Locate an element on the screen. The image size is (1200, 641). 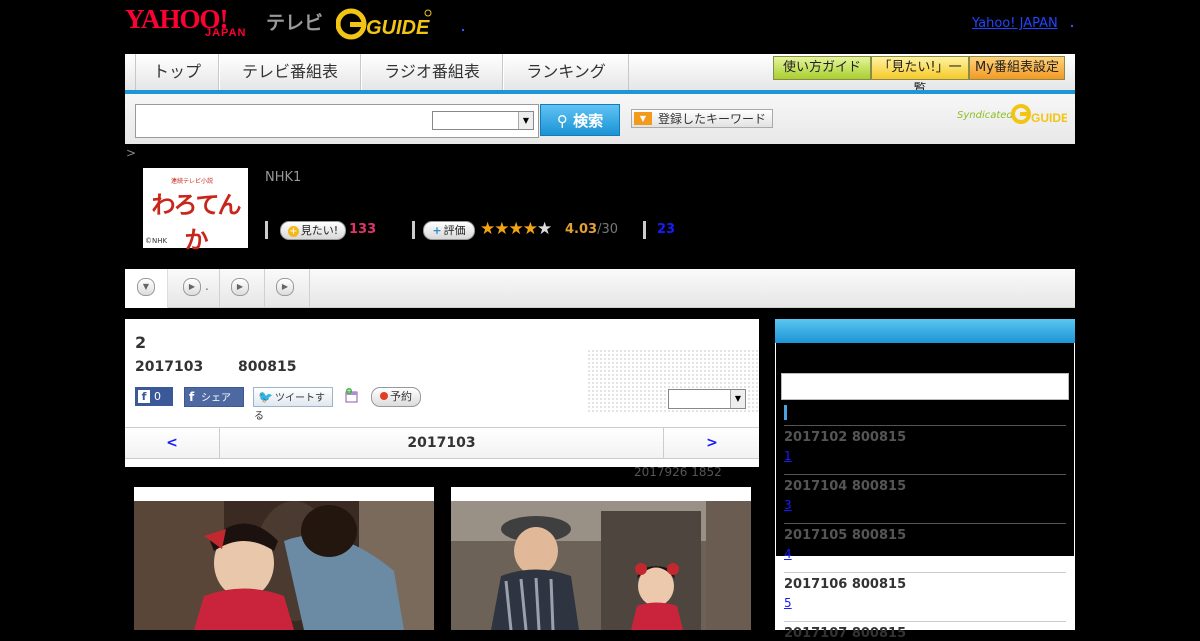
search-button-label: 検索 is located at coordinates (588, 121).